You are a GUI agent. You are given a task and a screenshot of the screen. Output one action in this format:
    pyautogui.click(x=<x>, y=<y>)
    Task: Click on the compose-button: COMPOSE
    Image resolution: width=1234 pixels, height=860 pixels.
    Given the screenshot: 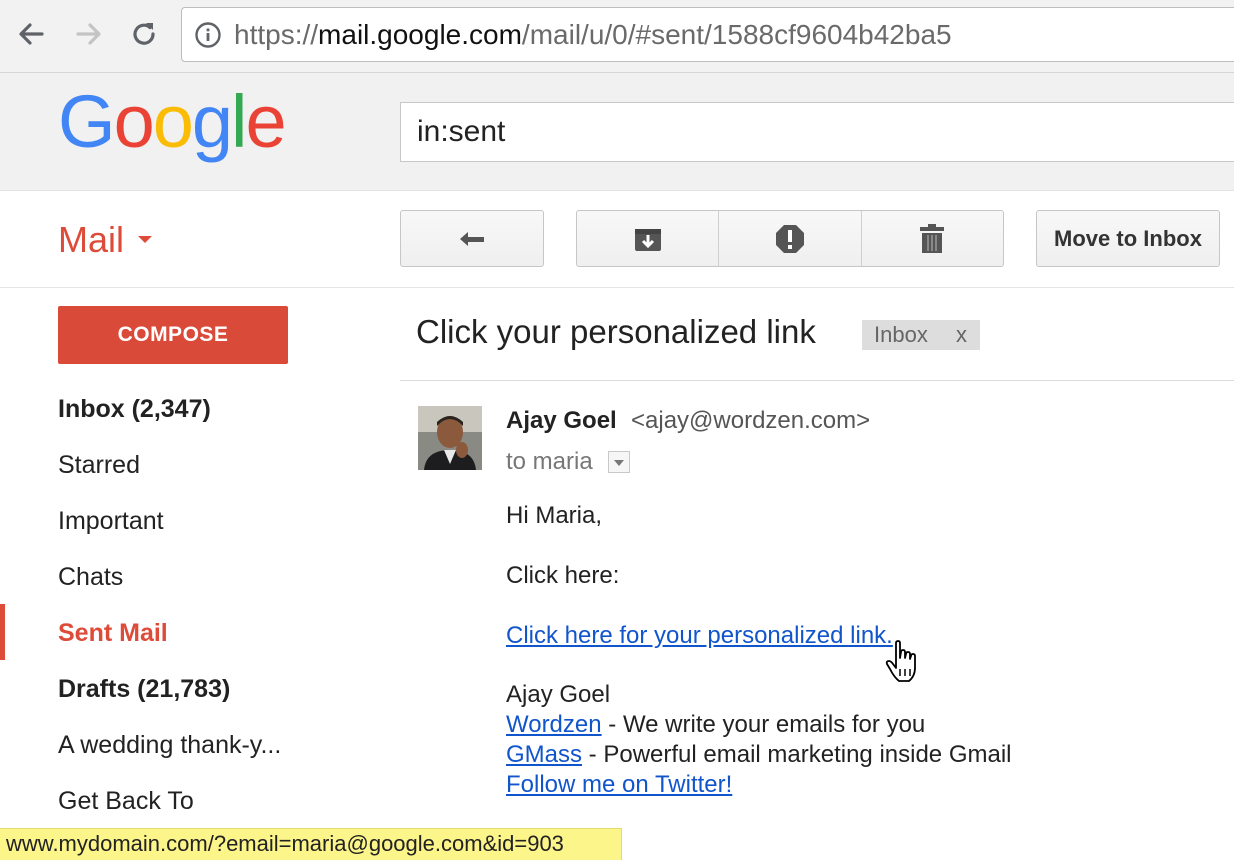 What is the action you would take?
    pyautogui.click(x=173, y=335)
    